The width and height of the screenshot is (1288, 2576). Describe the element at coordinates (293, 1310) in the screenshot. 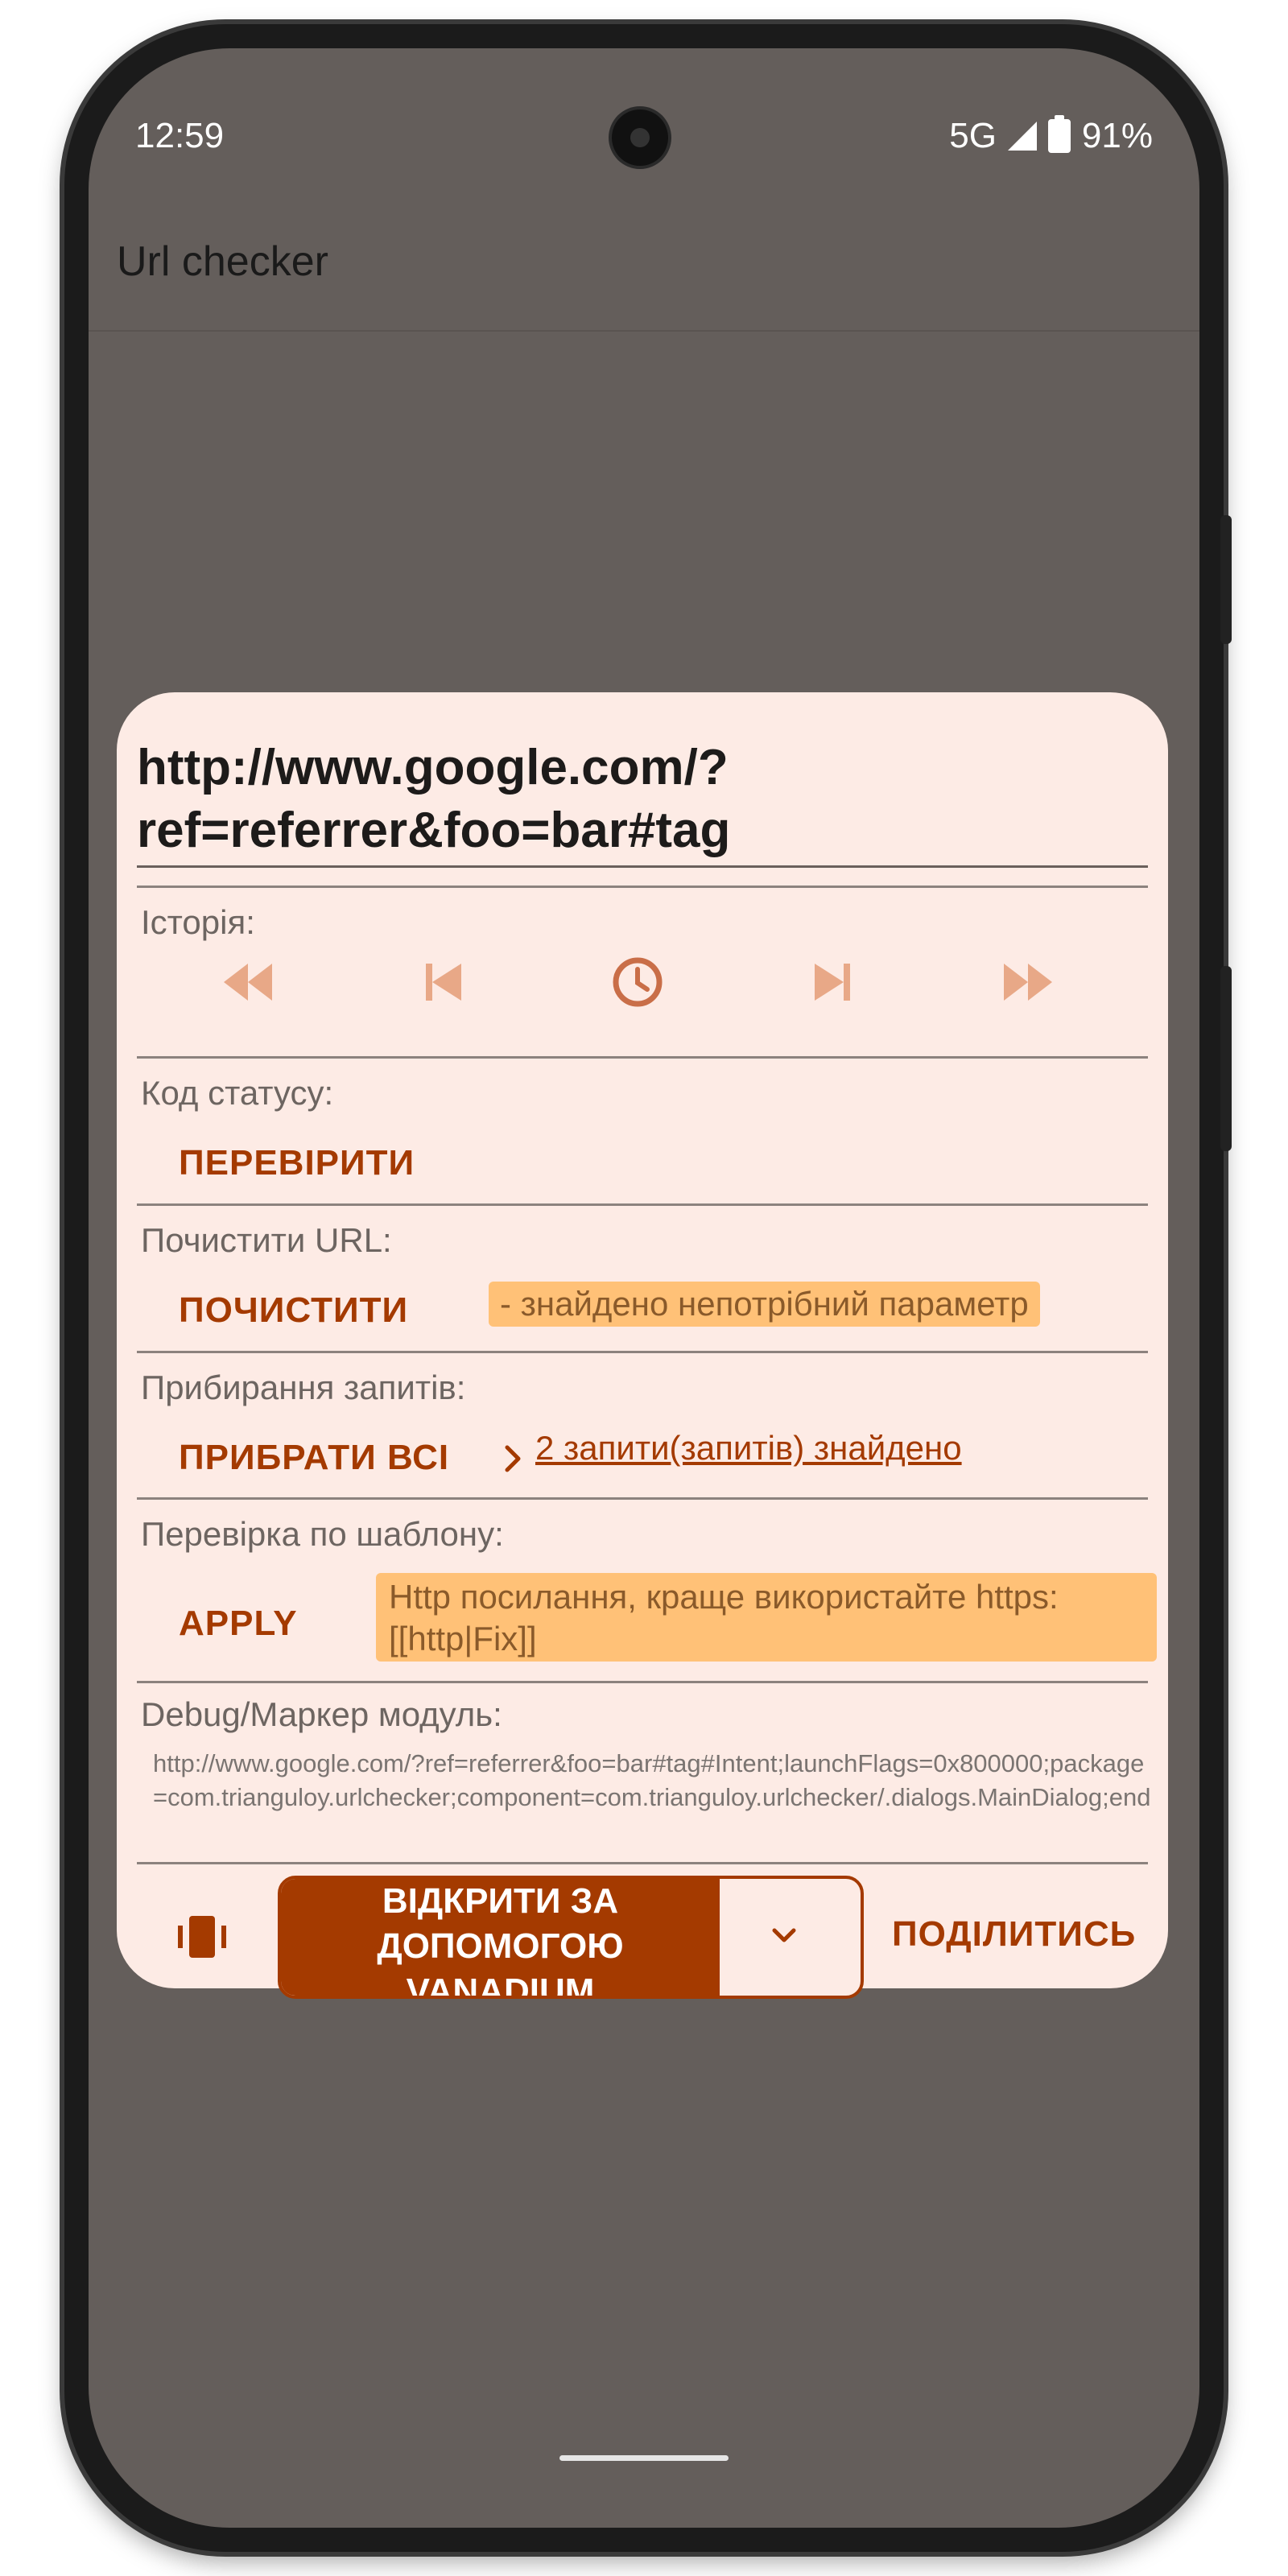

I see `clean-url-button: ПОЧИСТИТИ` at that location.